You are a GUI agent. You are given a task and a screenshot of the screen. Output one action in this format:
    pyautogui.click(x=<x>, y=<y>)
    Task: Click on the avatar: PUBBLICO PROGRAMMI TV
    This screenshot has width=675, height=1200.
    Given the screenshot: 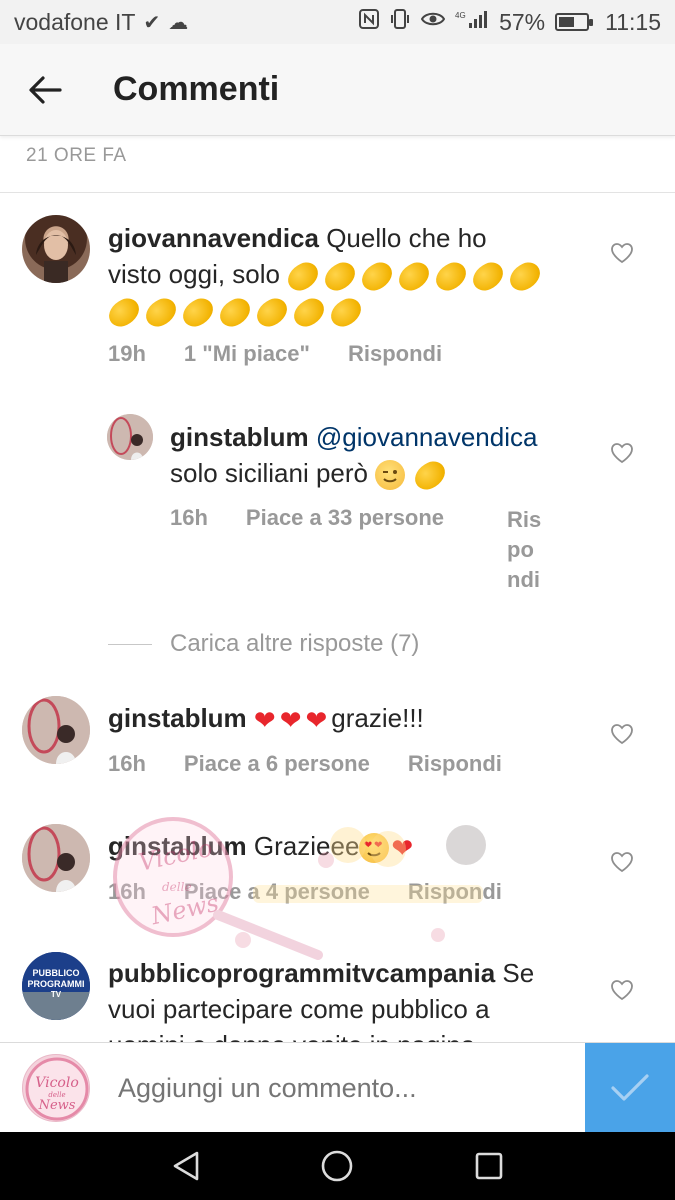 What is the action you would take?
    pyautogui.click(x=56, y=986)
    